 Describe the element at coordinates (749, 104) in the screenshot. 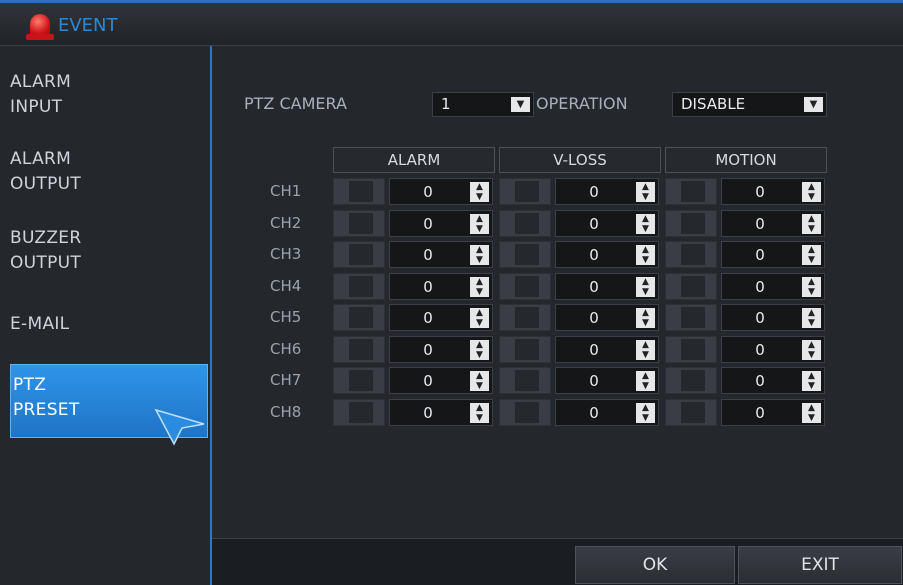

I see `operation-select: DISABLE ▼` at that location.